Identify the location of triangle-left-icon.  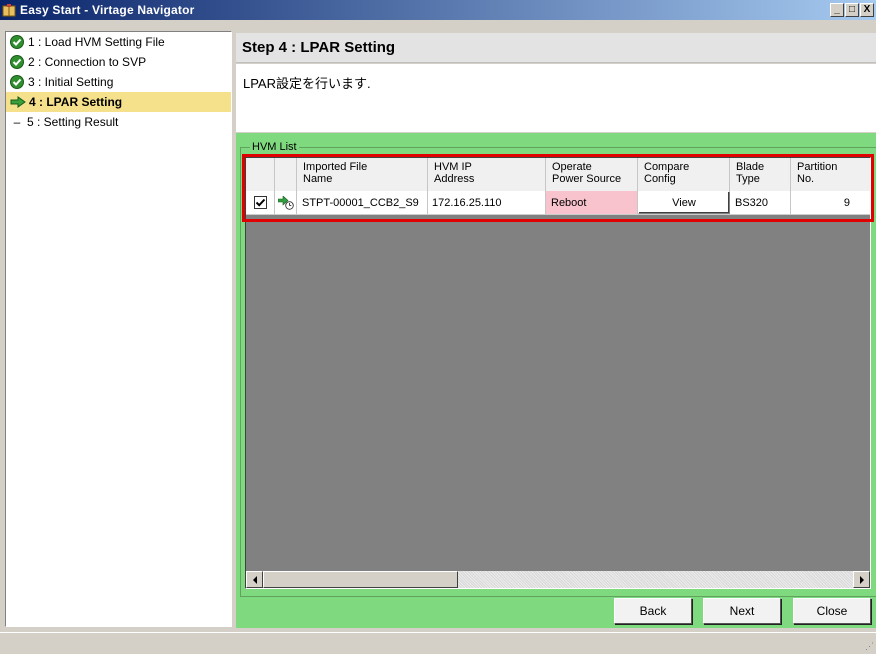
(254, 579).